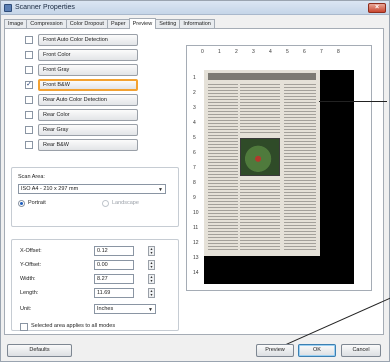  What do you see at coordinates (202, 52) in the screenshot?
I see `ruler-tick-label: 0` at bounding box center [202, 52].